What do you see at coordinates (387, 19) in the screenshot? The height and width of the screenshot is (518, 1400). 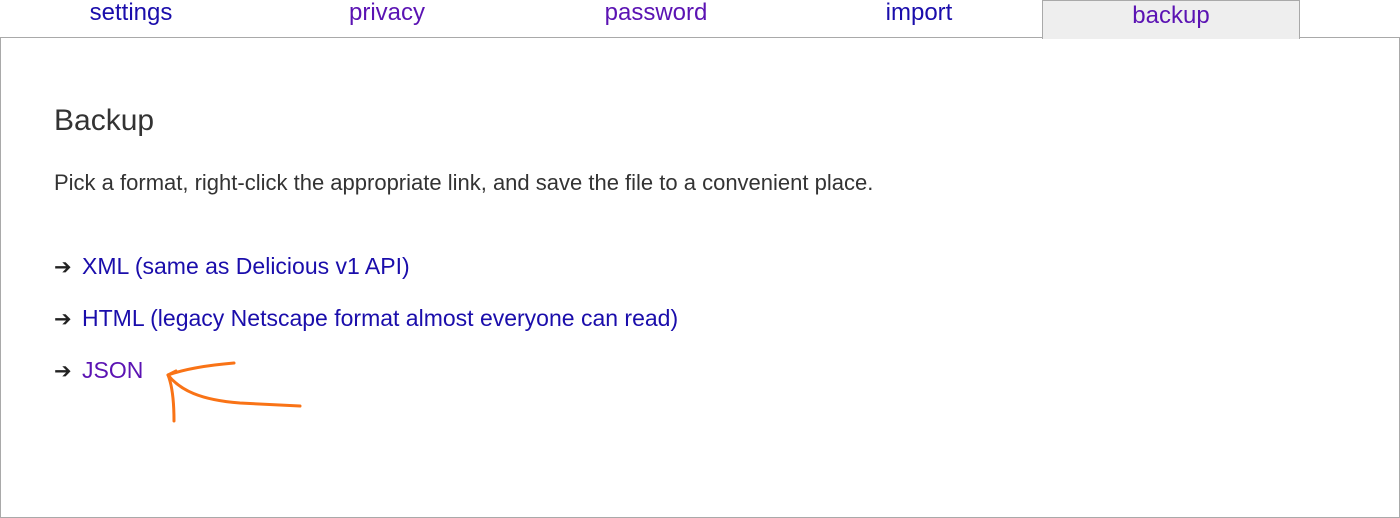 I see `tab-privacy: privacy` at bounding box center [387, 19].